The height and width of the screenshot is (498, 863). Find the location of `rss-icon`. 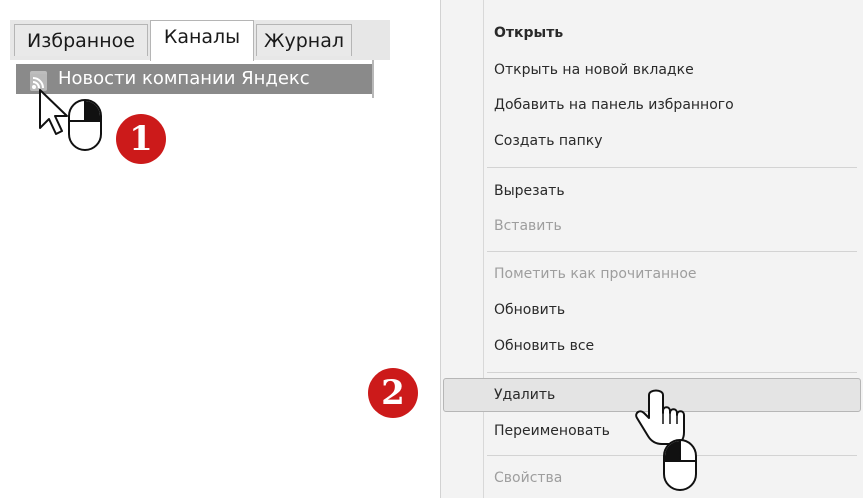

rss-icon is located at coordinates (38, 81).